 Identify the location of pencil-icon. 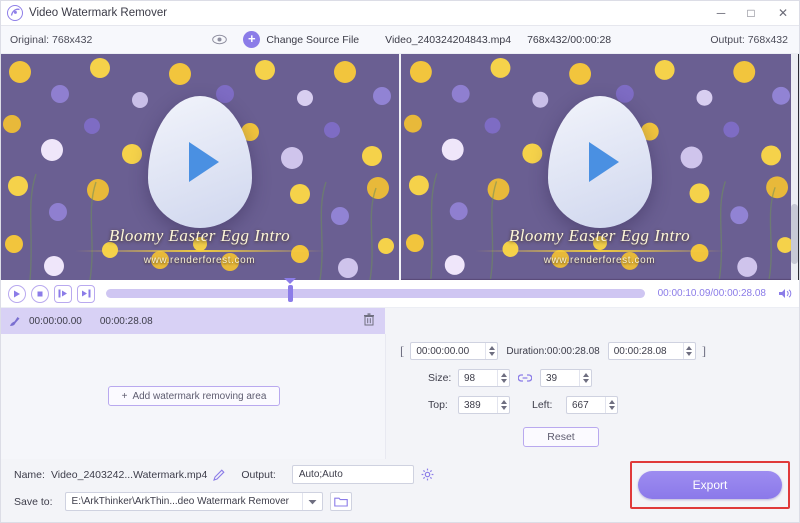
(219, 474).